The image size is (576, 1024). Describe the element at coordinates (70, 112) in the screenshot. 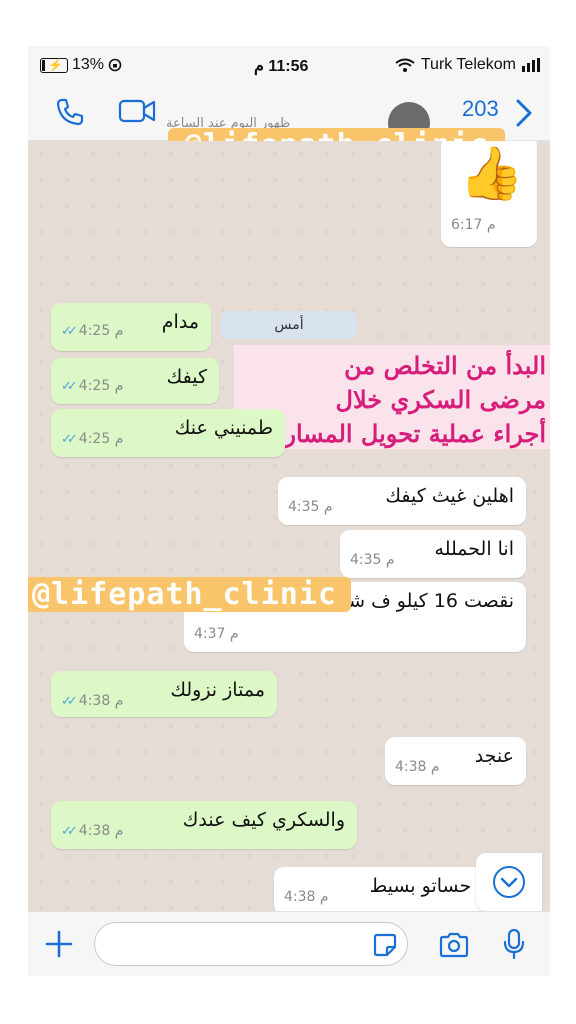

I see `phone-icon` at that location.